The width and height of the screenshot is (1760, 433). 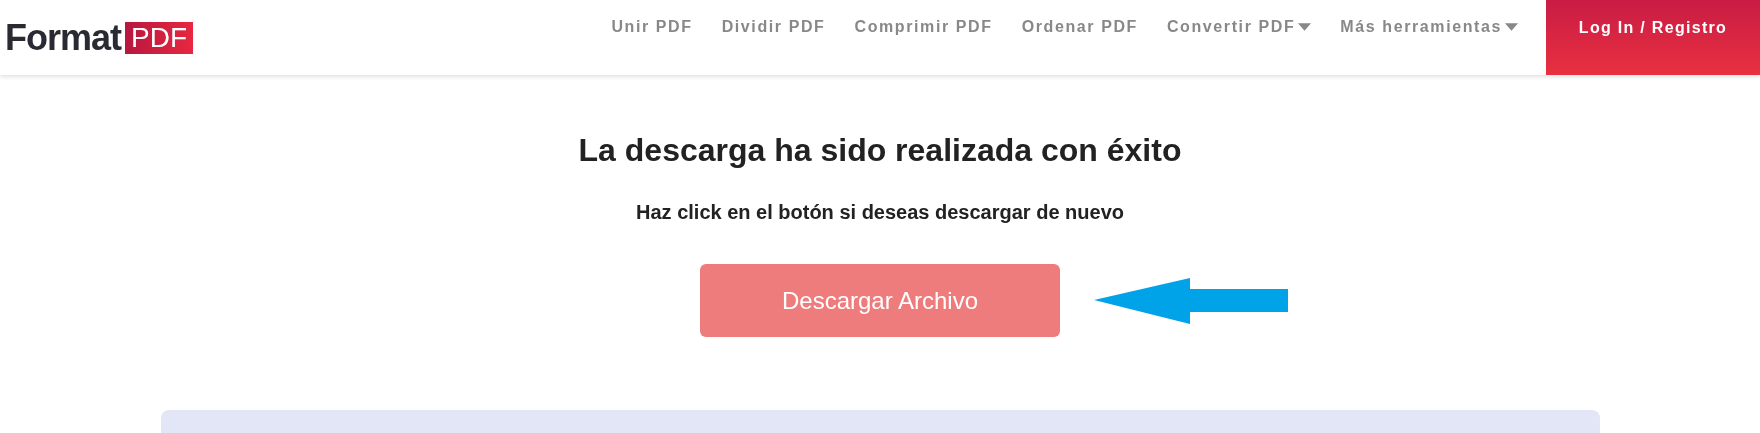 I want to click on nav-link: Convertir PDF, so click(x=1239, y=27).